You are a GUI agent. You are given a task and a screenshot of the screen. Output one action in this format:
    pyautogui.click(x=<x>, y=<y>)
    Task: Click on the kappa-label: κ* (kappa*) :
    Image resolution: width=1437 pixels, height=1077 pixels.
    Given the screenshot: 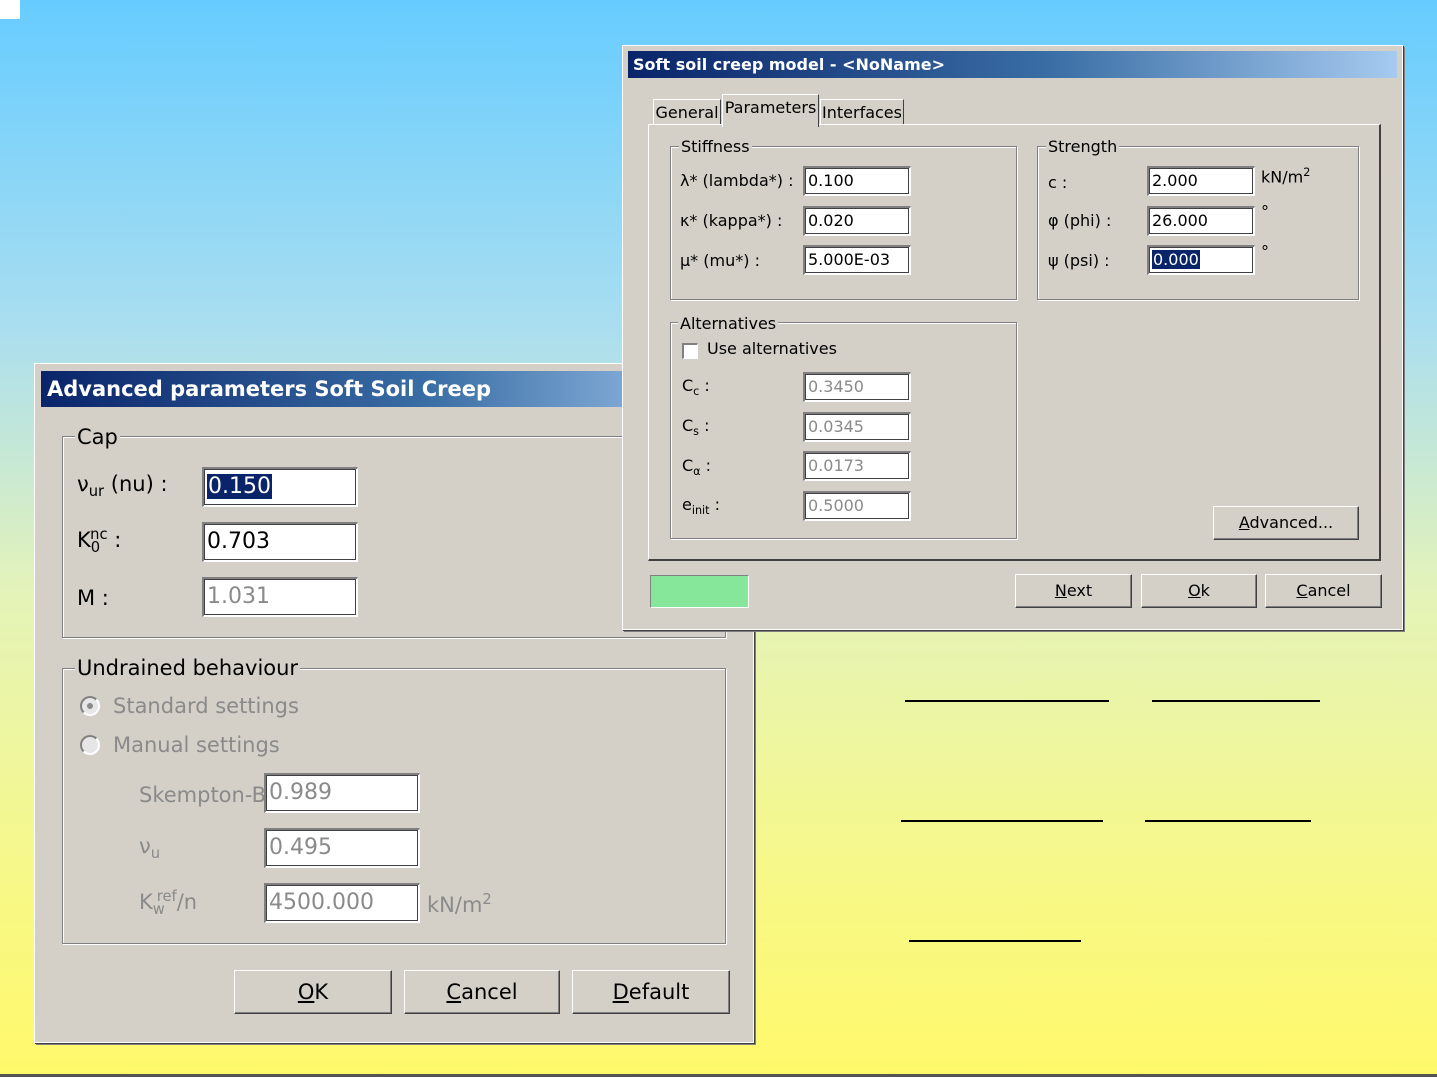 What is the action you would take?
    pyautogui.click(x=731, y=220)
    